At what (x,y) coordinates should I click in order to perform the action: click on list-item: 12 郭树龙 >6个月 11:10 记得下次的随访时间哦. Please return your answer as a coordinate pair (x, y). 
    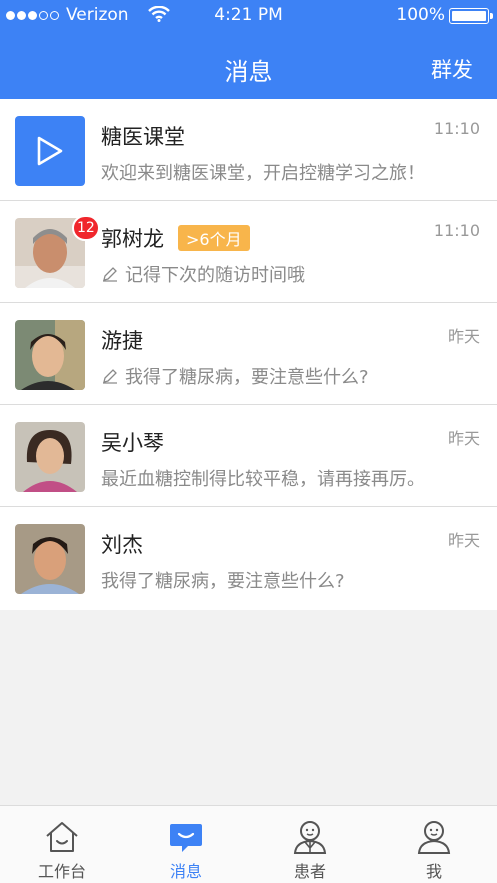
    Looking at the image, I should click on (248, 252).